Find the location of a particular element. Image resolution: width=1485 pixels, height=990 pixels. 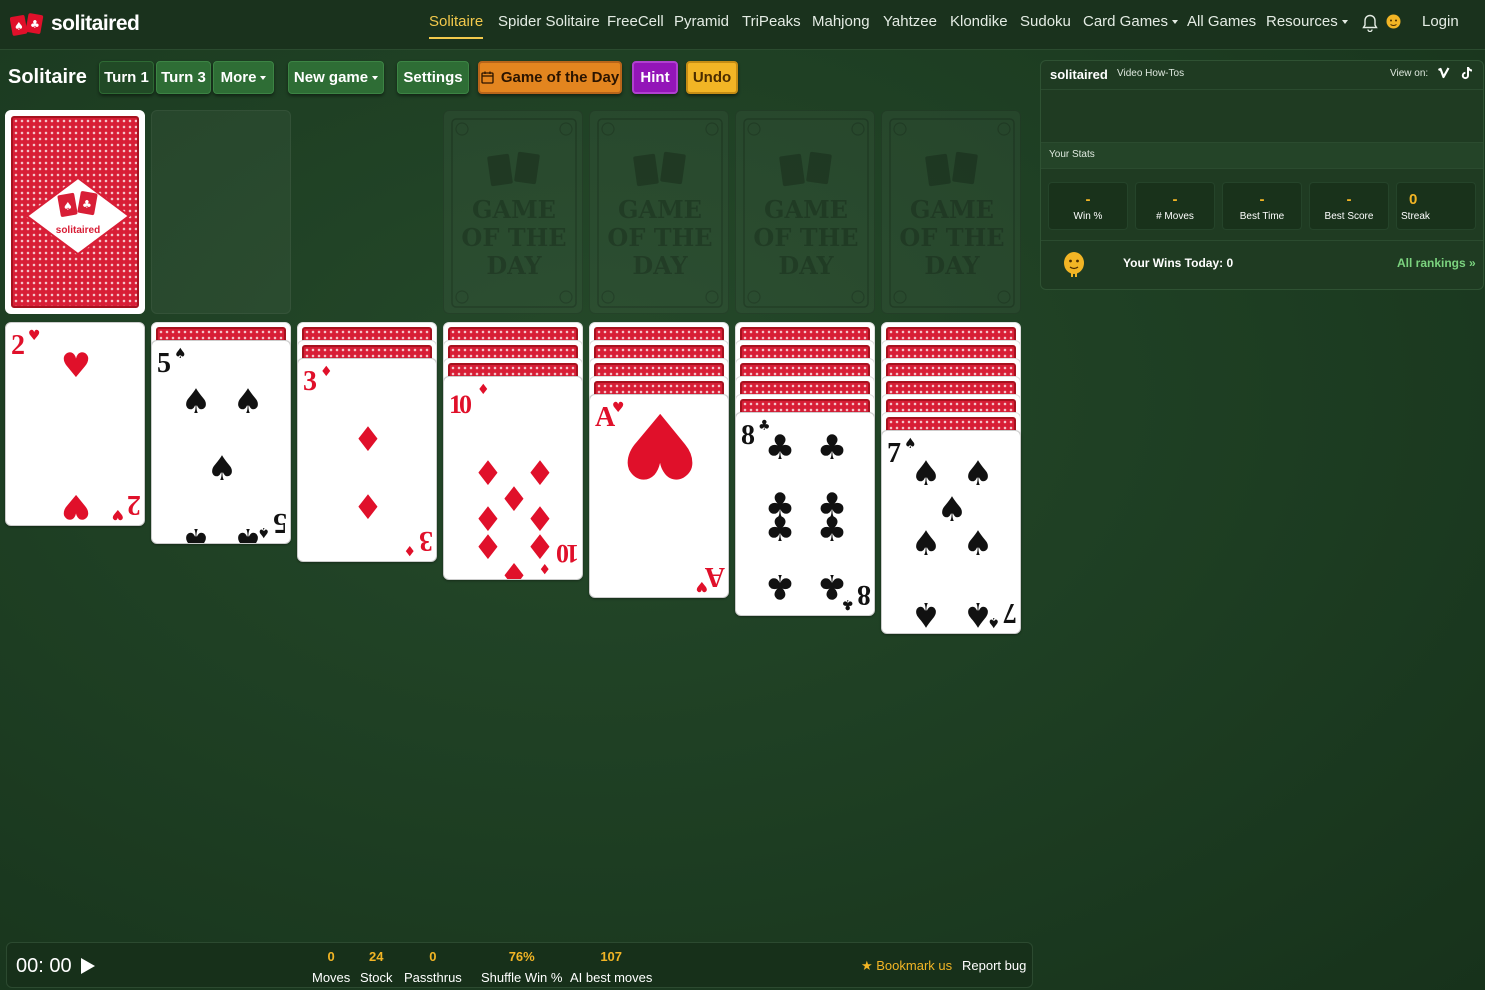

nav-sudoku: Sudoku is located at coordinates (1045, 21).